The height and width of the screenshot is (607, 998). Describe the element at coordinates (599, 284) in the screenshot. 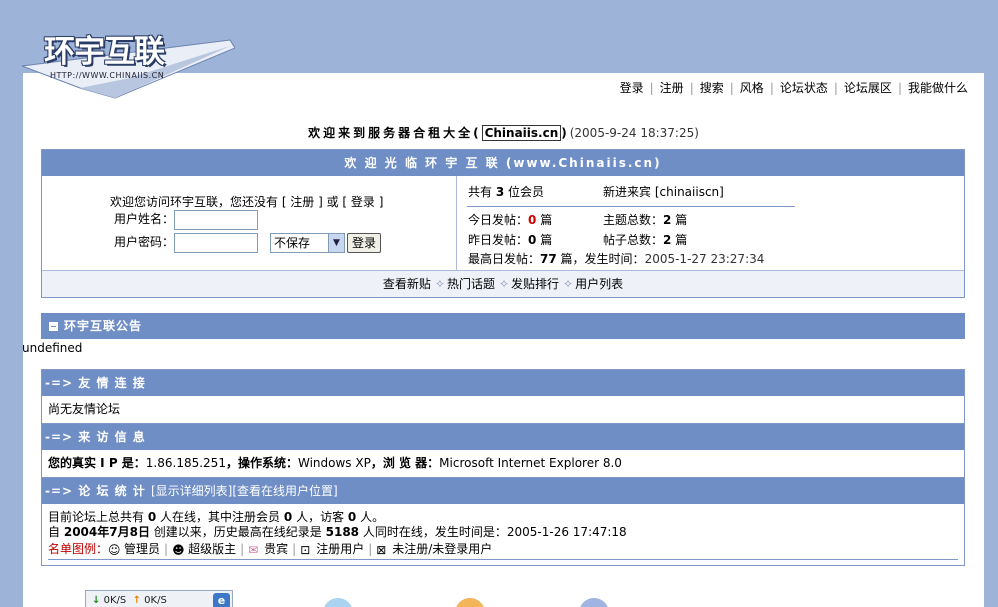

I see `link-user-list: 用户列表` at that location.